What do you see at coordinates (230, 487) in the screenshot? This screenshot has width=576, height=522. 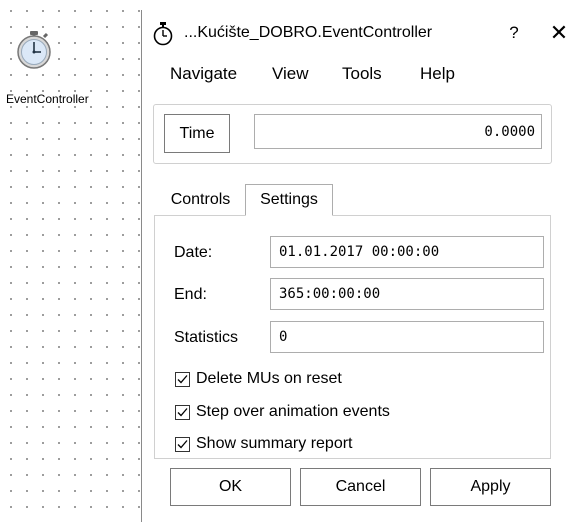 I see `ok-button: OK` at bounding box center [230, 487].